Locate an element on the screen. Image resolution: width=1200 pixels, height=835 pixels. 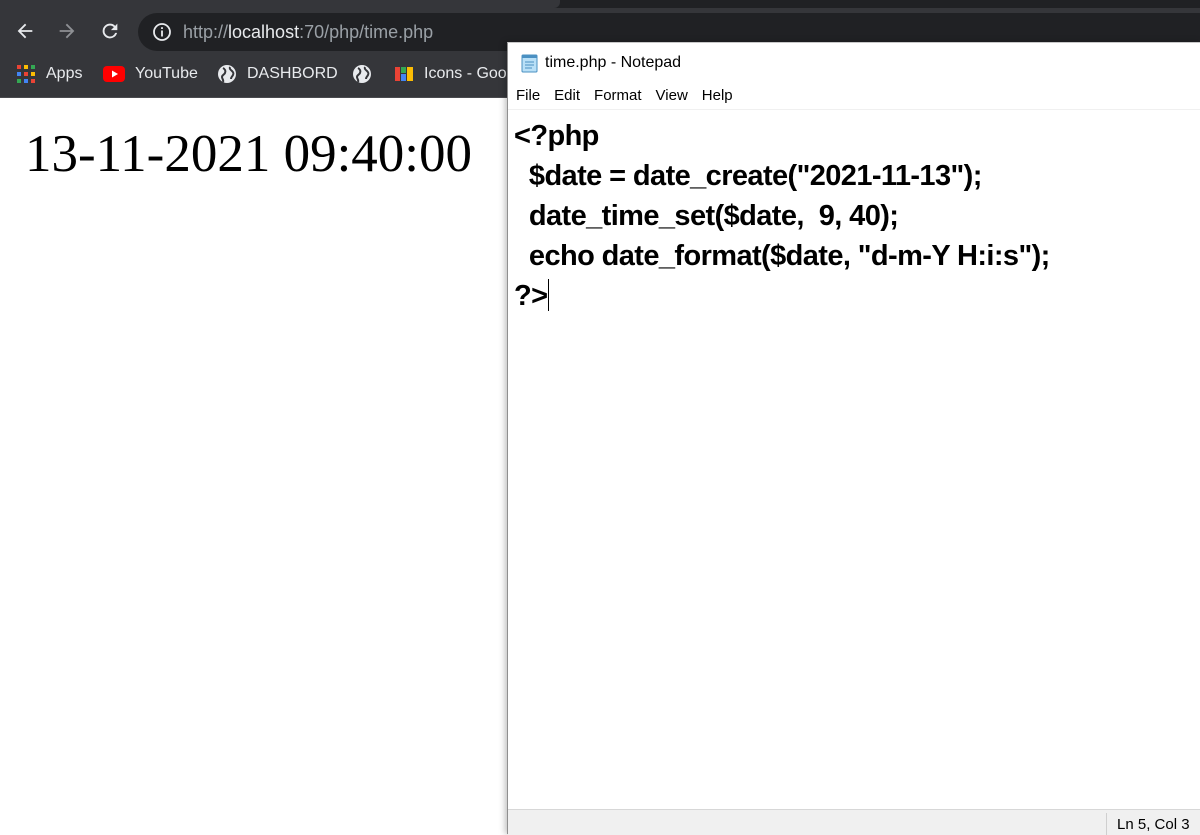
bookmark-label: Apps is located at coordinates (64, 73).